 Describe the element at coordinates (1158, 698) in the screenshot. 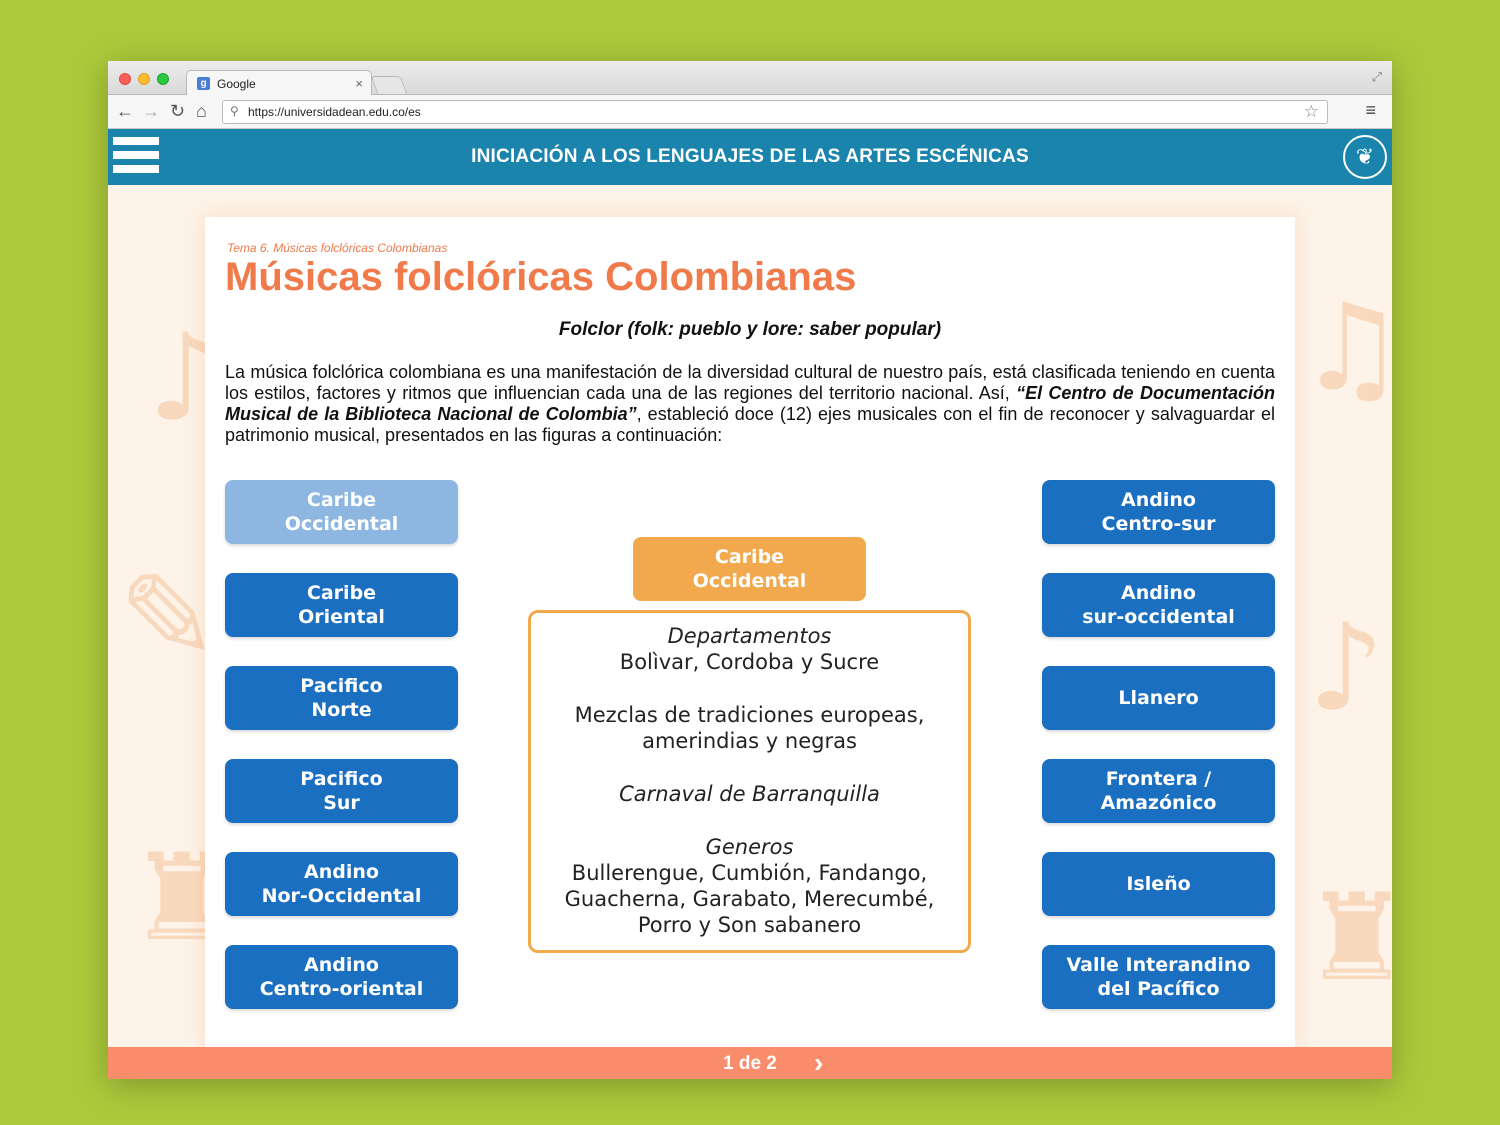

I see `region-button-llanero: Llanero` at that location.